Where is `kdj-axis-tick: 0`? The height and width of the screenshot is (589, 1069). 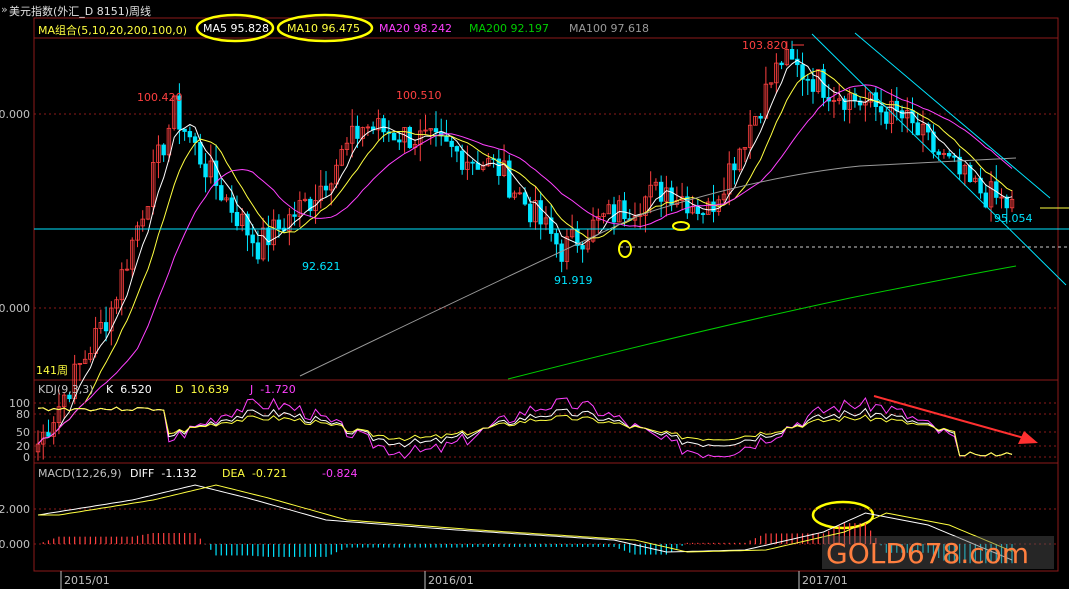 kdj-axis-tick: 0 is located at coordinates (26, 457).